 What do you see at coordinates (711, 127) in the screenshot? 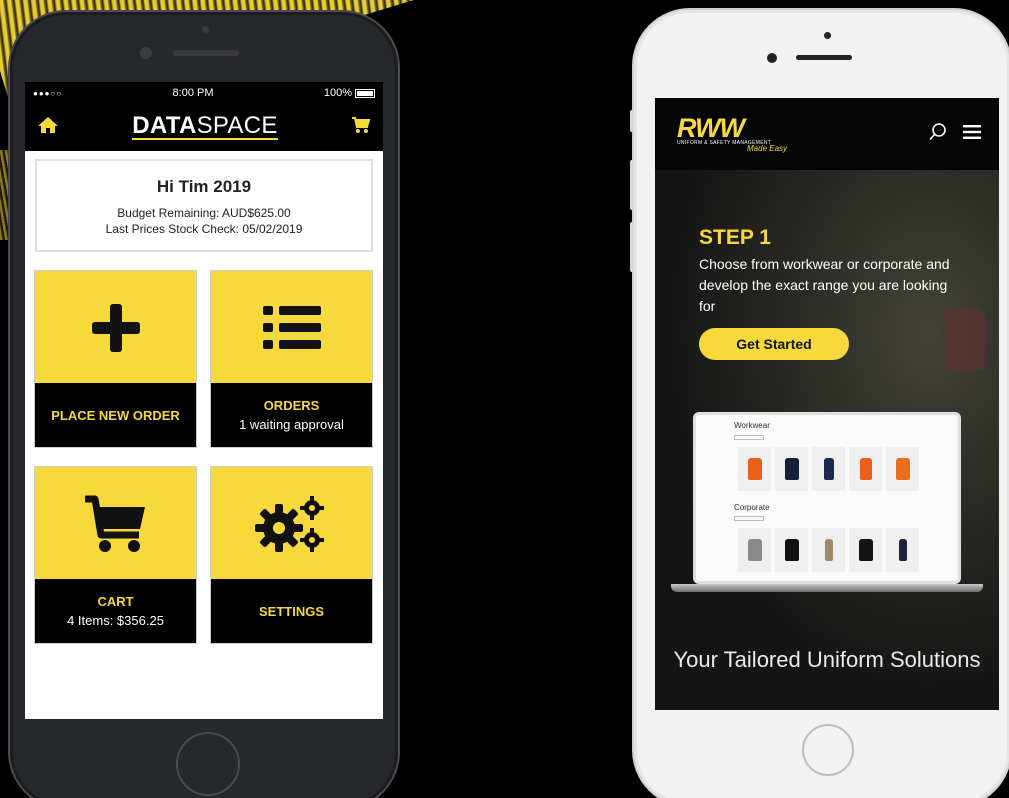
I see `brand-name: RWW` at bounding box center [711, 127].